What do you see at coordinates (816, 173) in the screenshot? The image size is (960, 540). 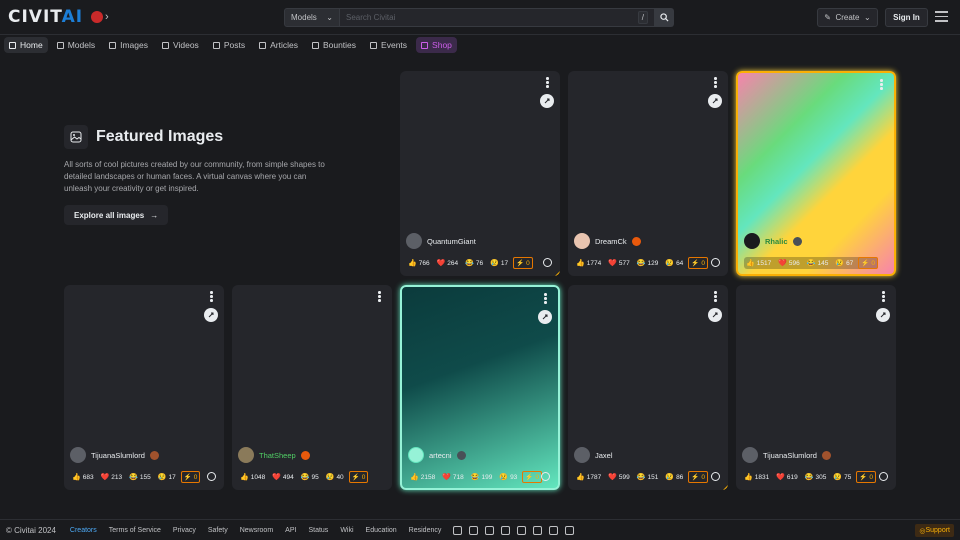 I see `image-card: Rhalic 👍 1517 ❤️ 596 😂 145 😢 67 ⚡ 0` at bounding box center [816, 173].